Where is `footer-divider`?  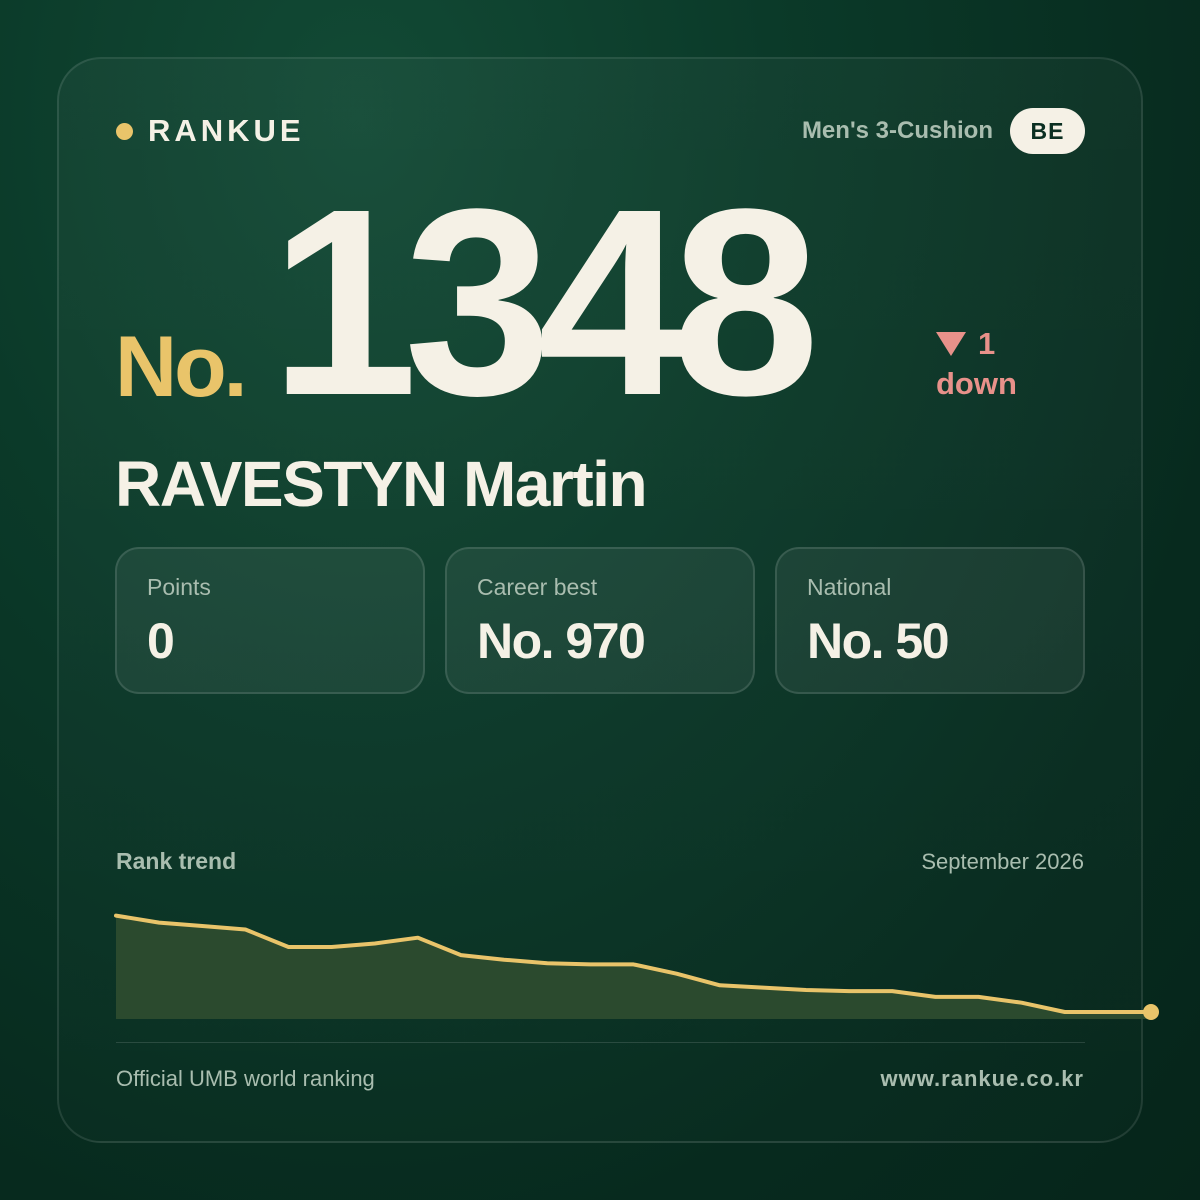 footer-divider is located at coordinates (600, 1042).